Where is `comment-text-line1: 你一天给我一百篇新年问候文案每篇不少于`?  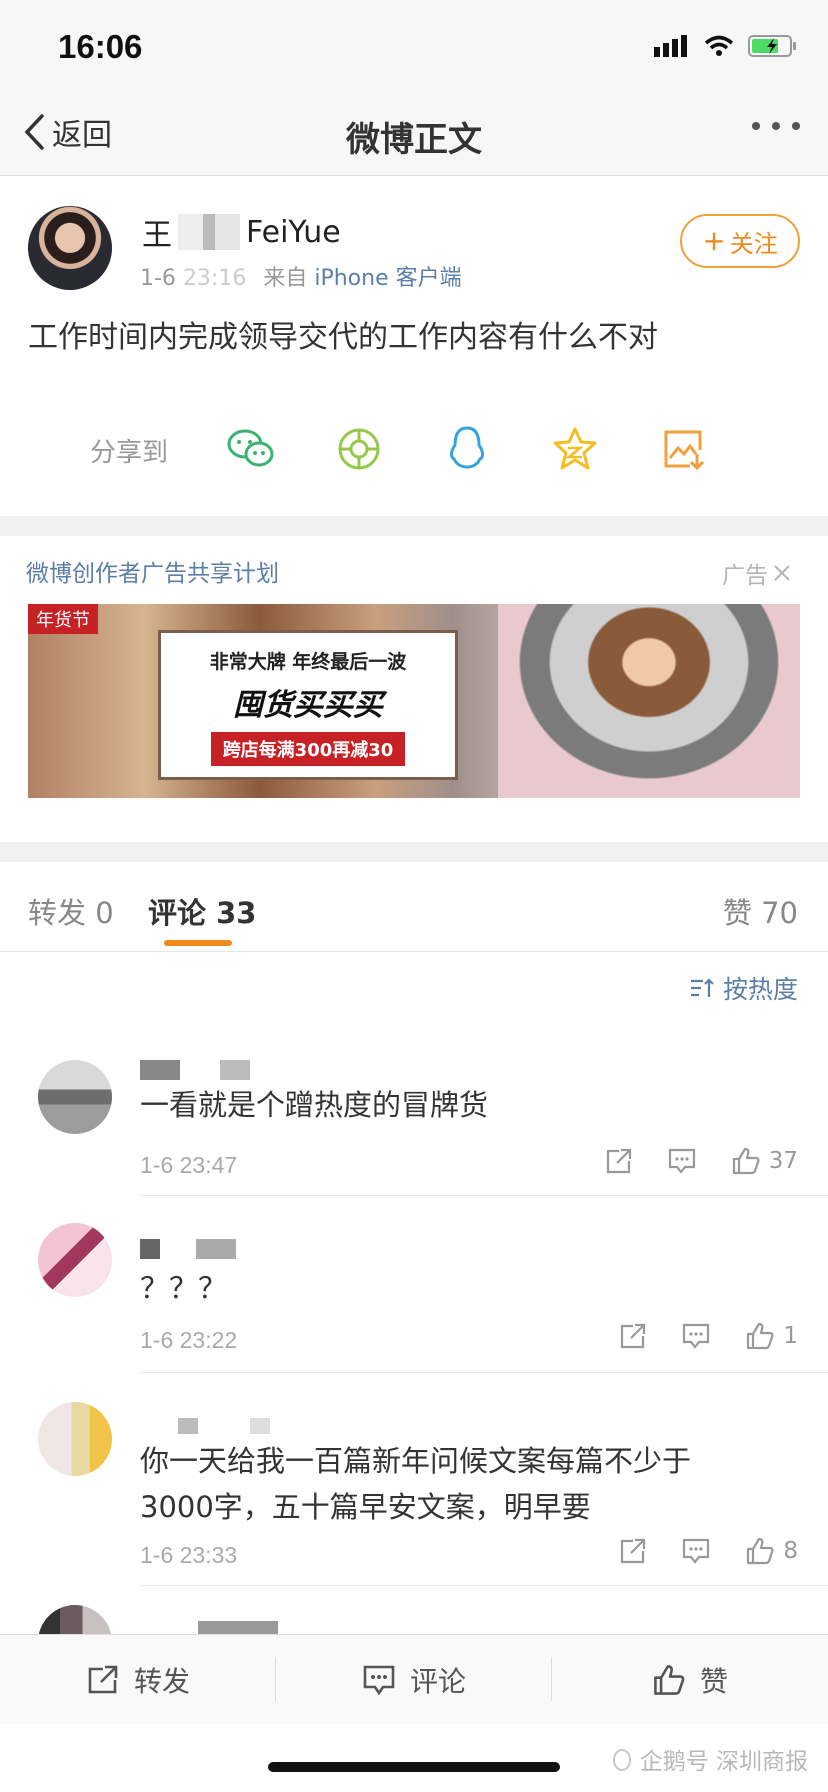
comment-text-line1: 你一天给我一百篇新年问候文案每篇不少于 is located at coordinates (416, 1461).